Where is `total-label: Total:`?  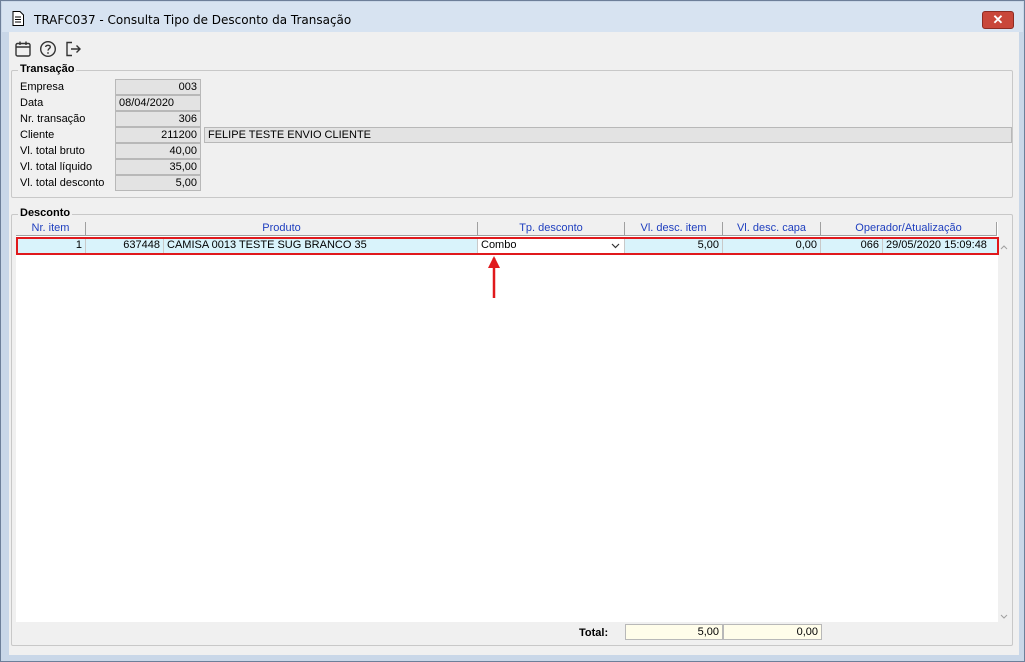
total-label: Total: is located at coordinates (594, 633).